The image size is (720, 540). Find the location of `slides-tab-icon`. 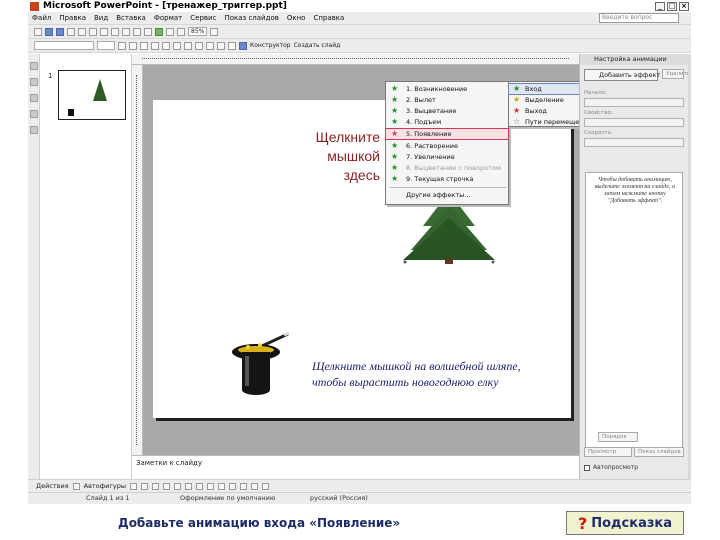

slides-tab-icon is located at coordinates (33, 82).